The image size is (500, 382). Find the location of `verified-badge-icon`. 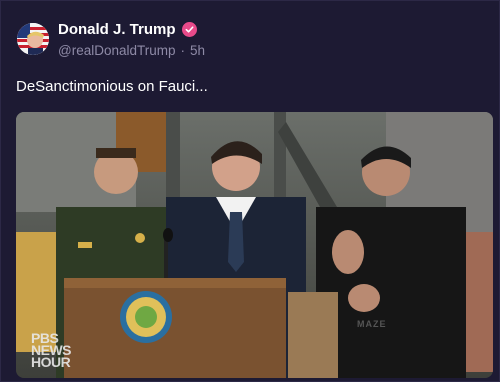

verified-badge-icon is located at coordinates (189, 29).